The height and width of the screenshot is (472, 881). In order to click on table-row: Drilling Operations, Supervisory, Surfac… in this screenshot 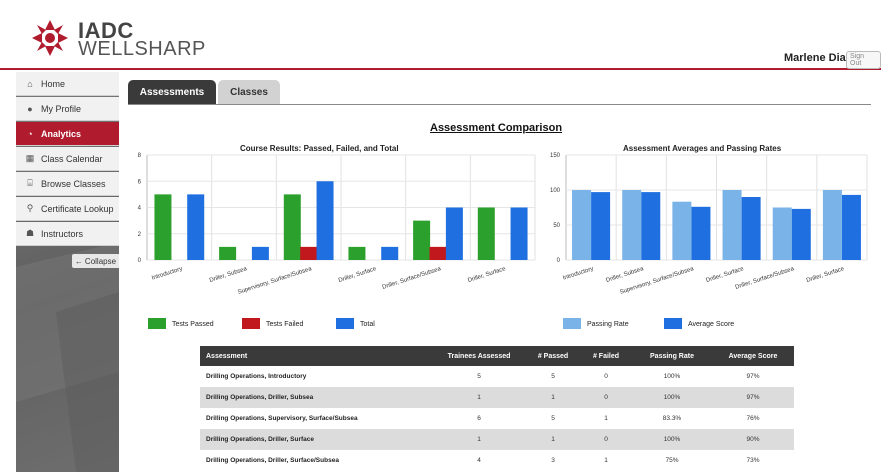, I will do `click(497, 418)`.